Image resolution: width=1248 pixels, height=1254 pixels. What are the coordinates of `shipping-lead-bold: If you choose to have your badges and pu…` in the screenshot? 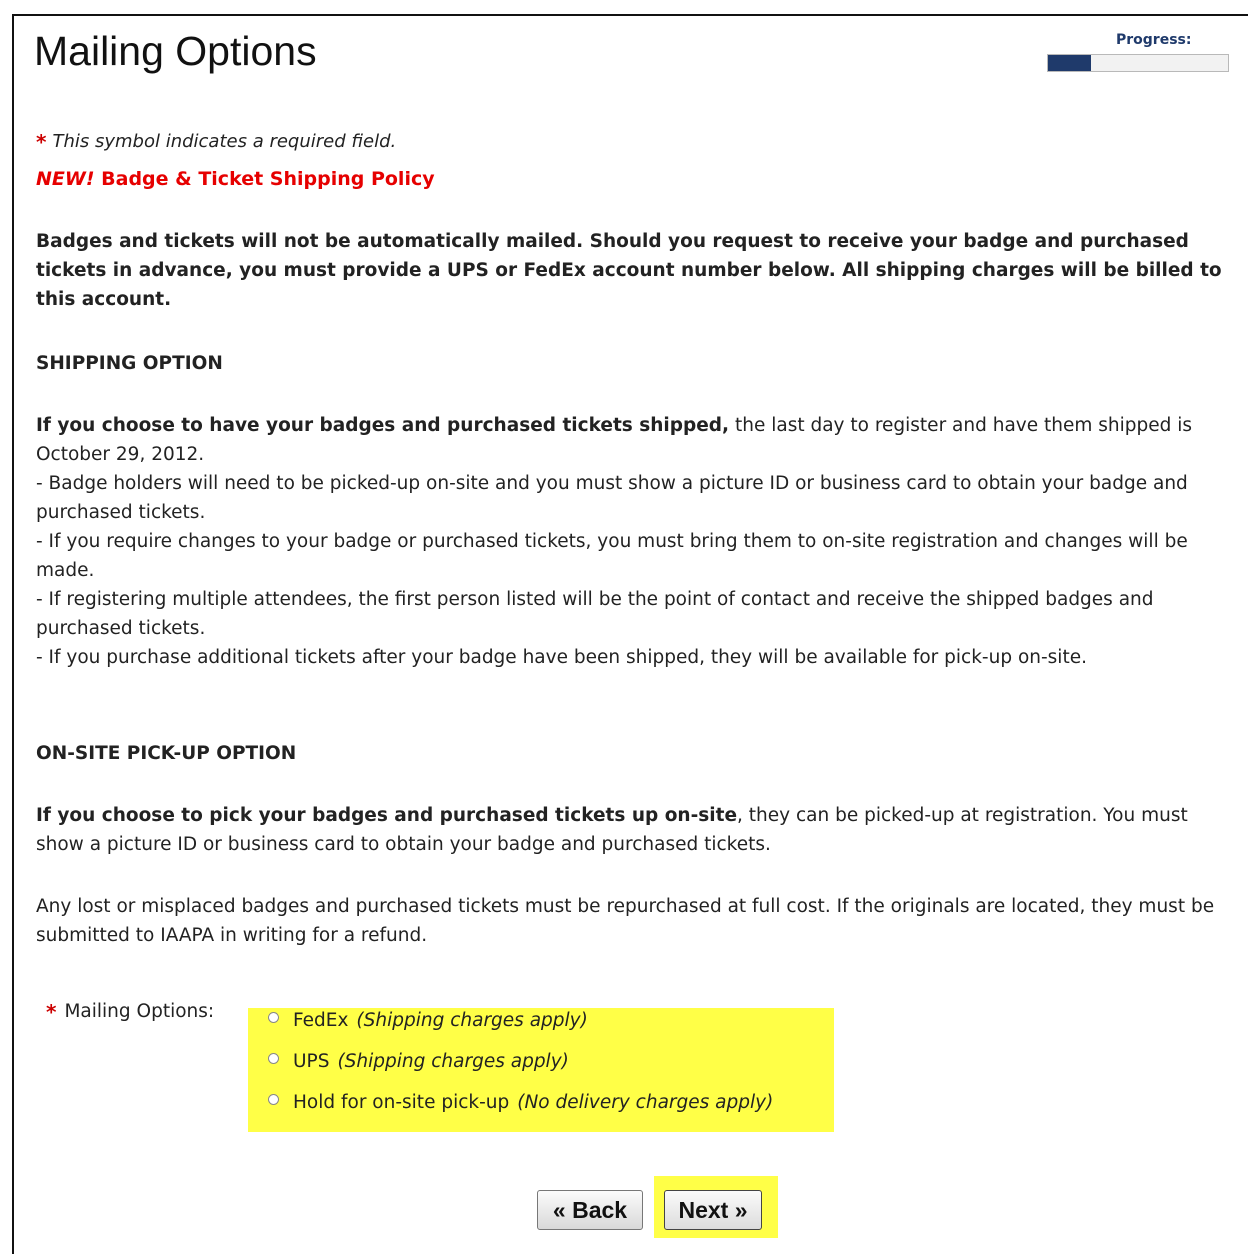 It's located at (383, 425).